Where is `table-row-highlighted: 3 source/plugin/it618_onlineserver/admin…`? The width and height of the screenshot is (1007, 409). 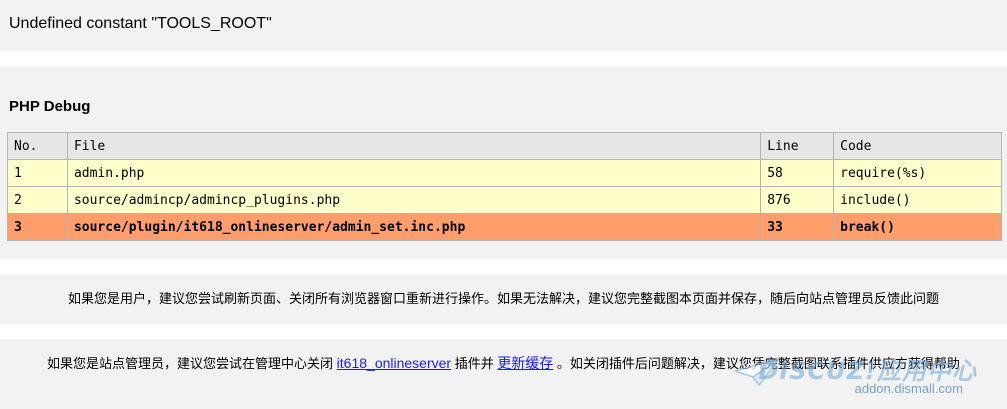 table-row-highlighted: 3 source/plugin/it618_onlineserver/admin… is located at coordinates (504, 227).